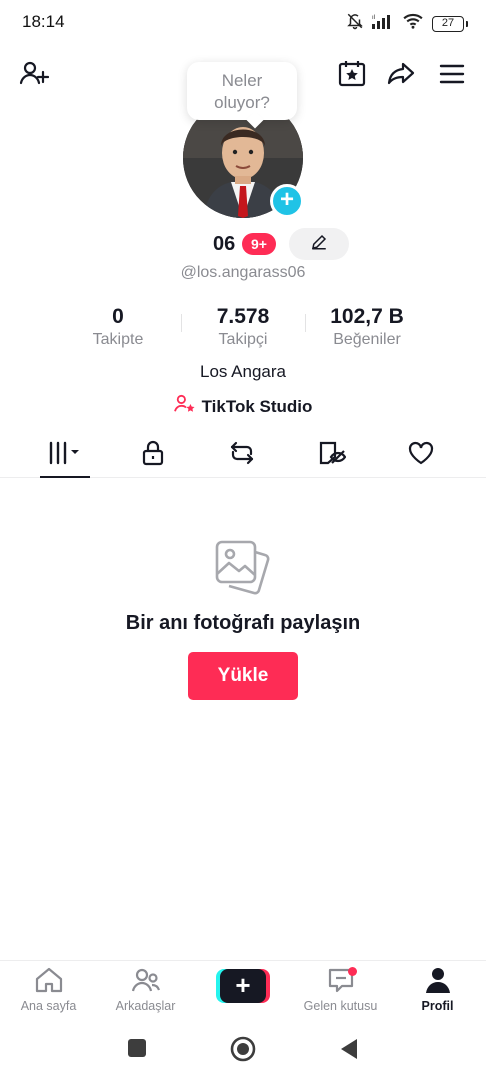 The height and width of the screenshot is (1080, 486). I want to click on status-bar: 18:14 ıl 27, so click(243, 23).